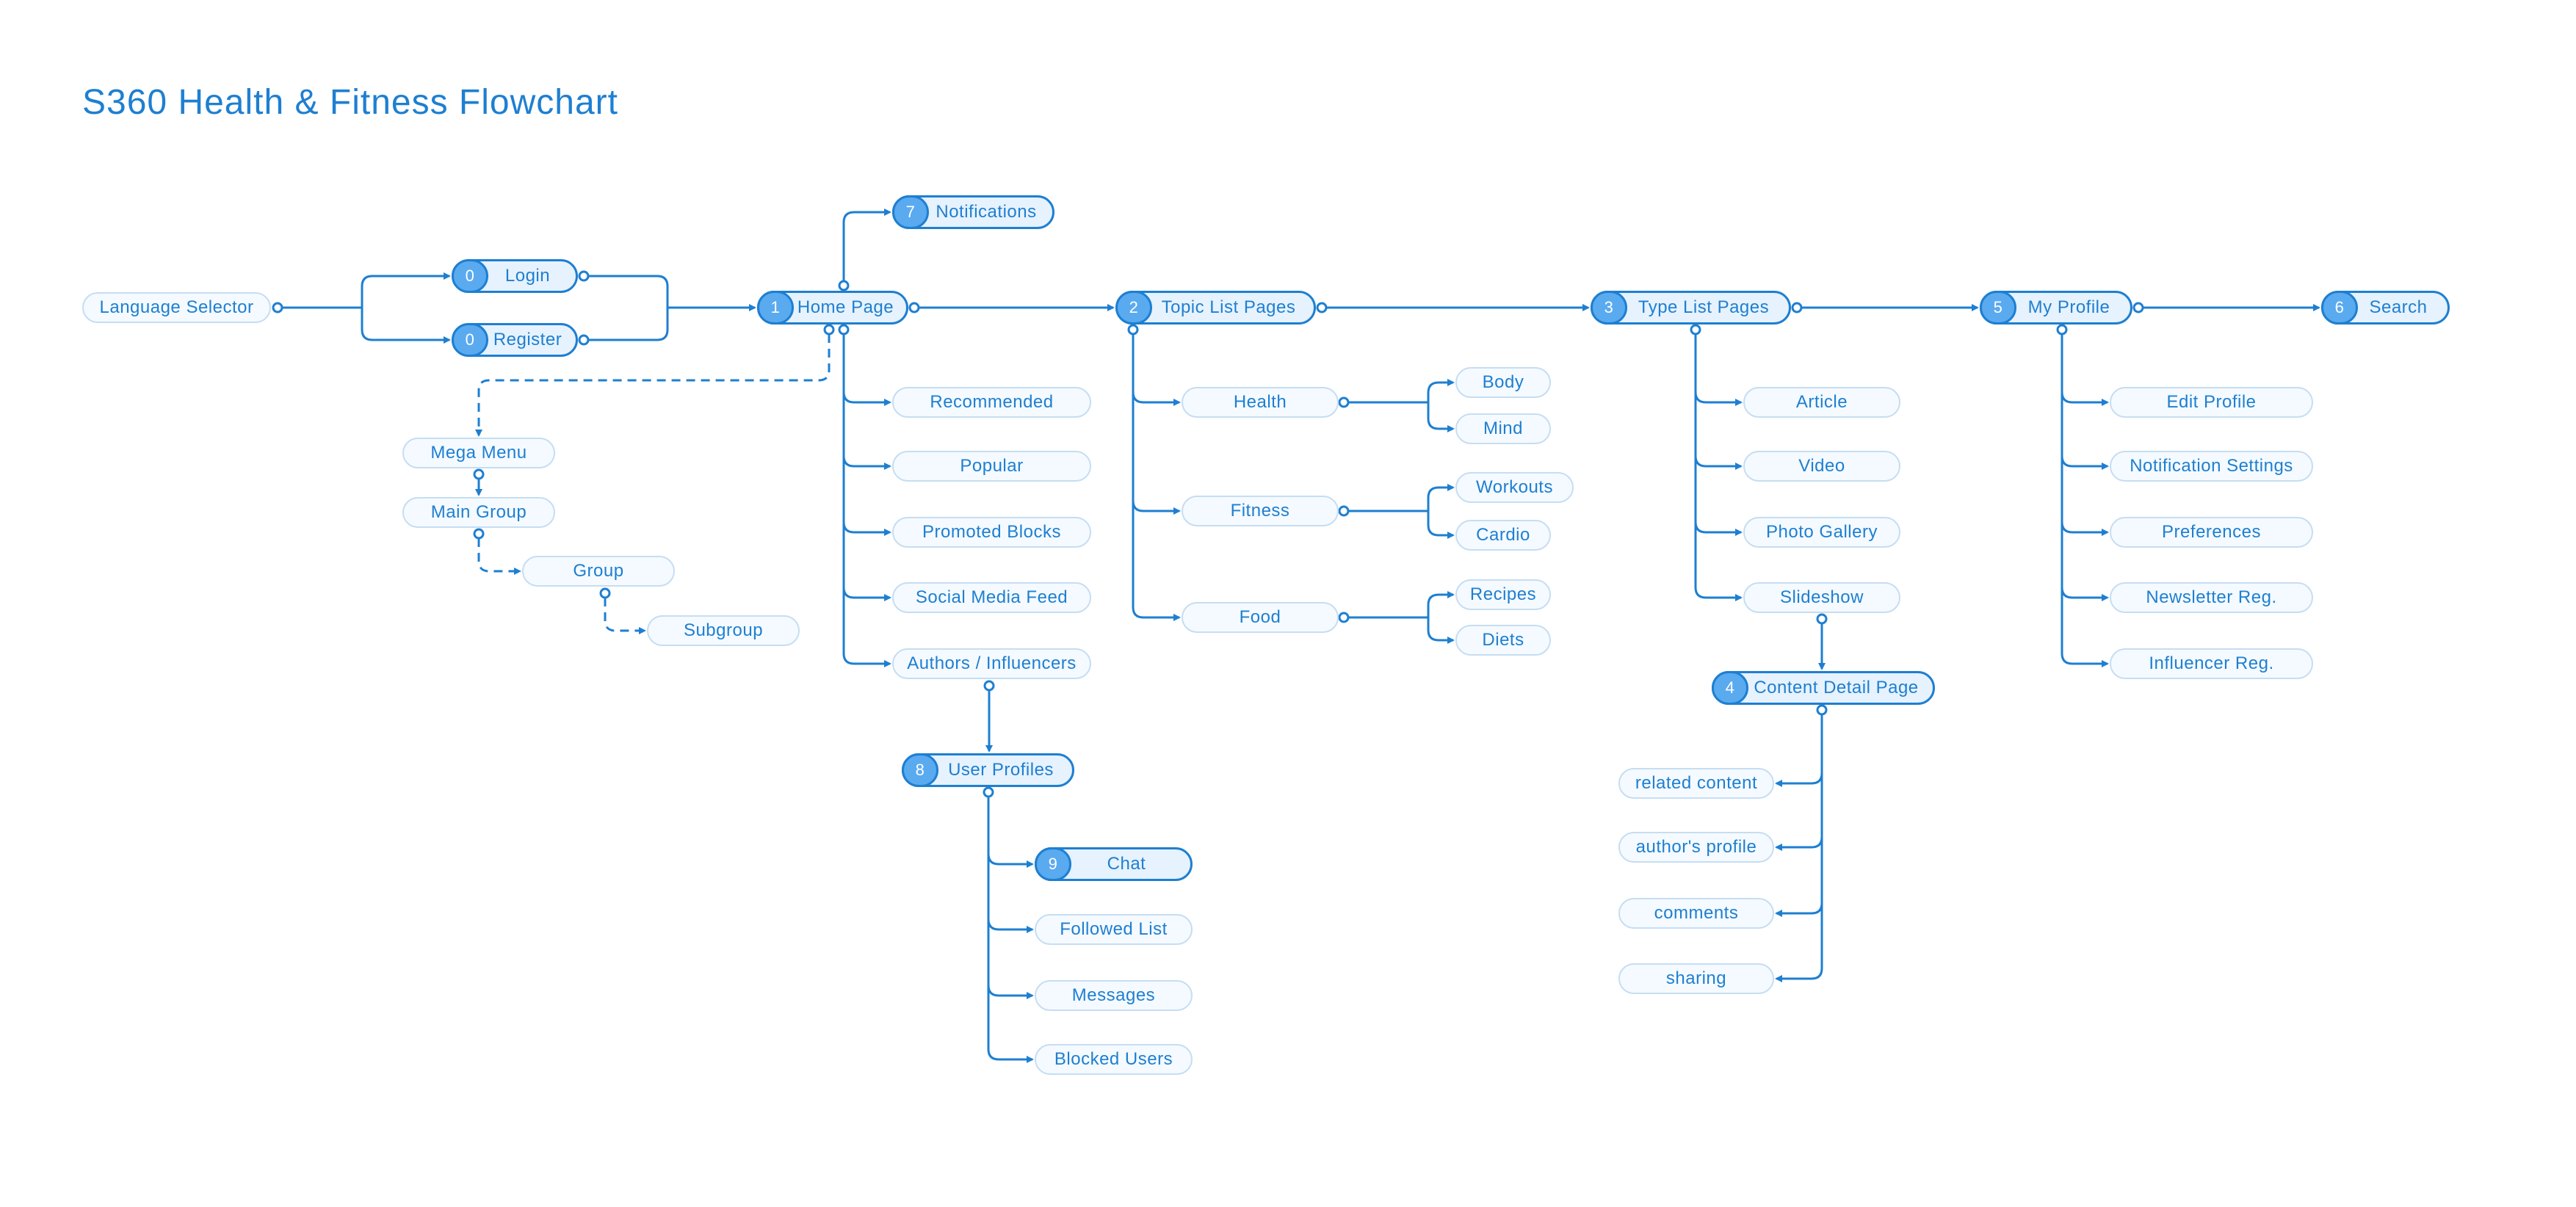 Image resolution: width=2576 pixels, height=1207 pixels. What do you see at coordinates (1503, 640) in the screenshot?
I see `node-topic-subchild: Diets` at bounding box center [1503, 640].